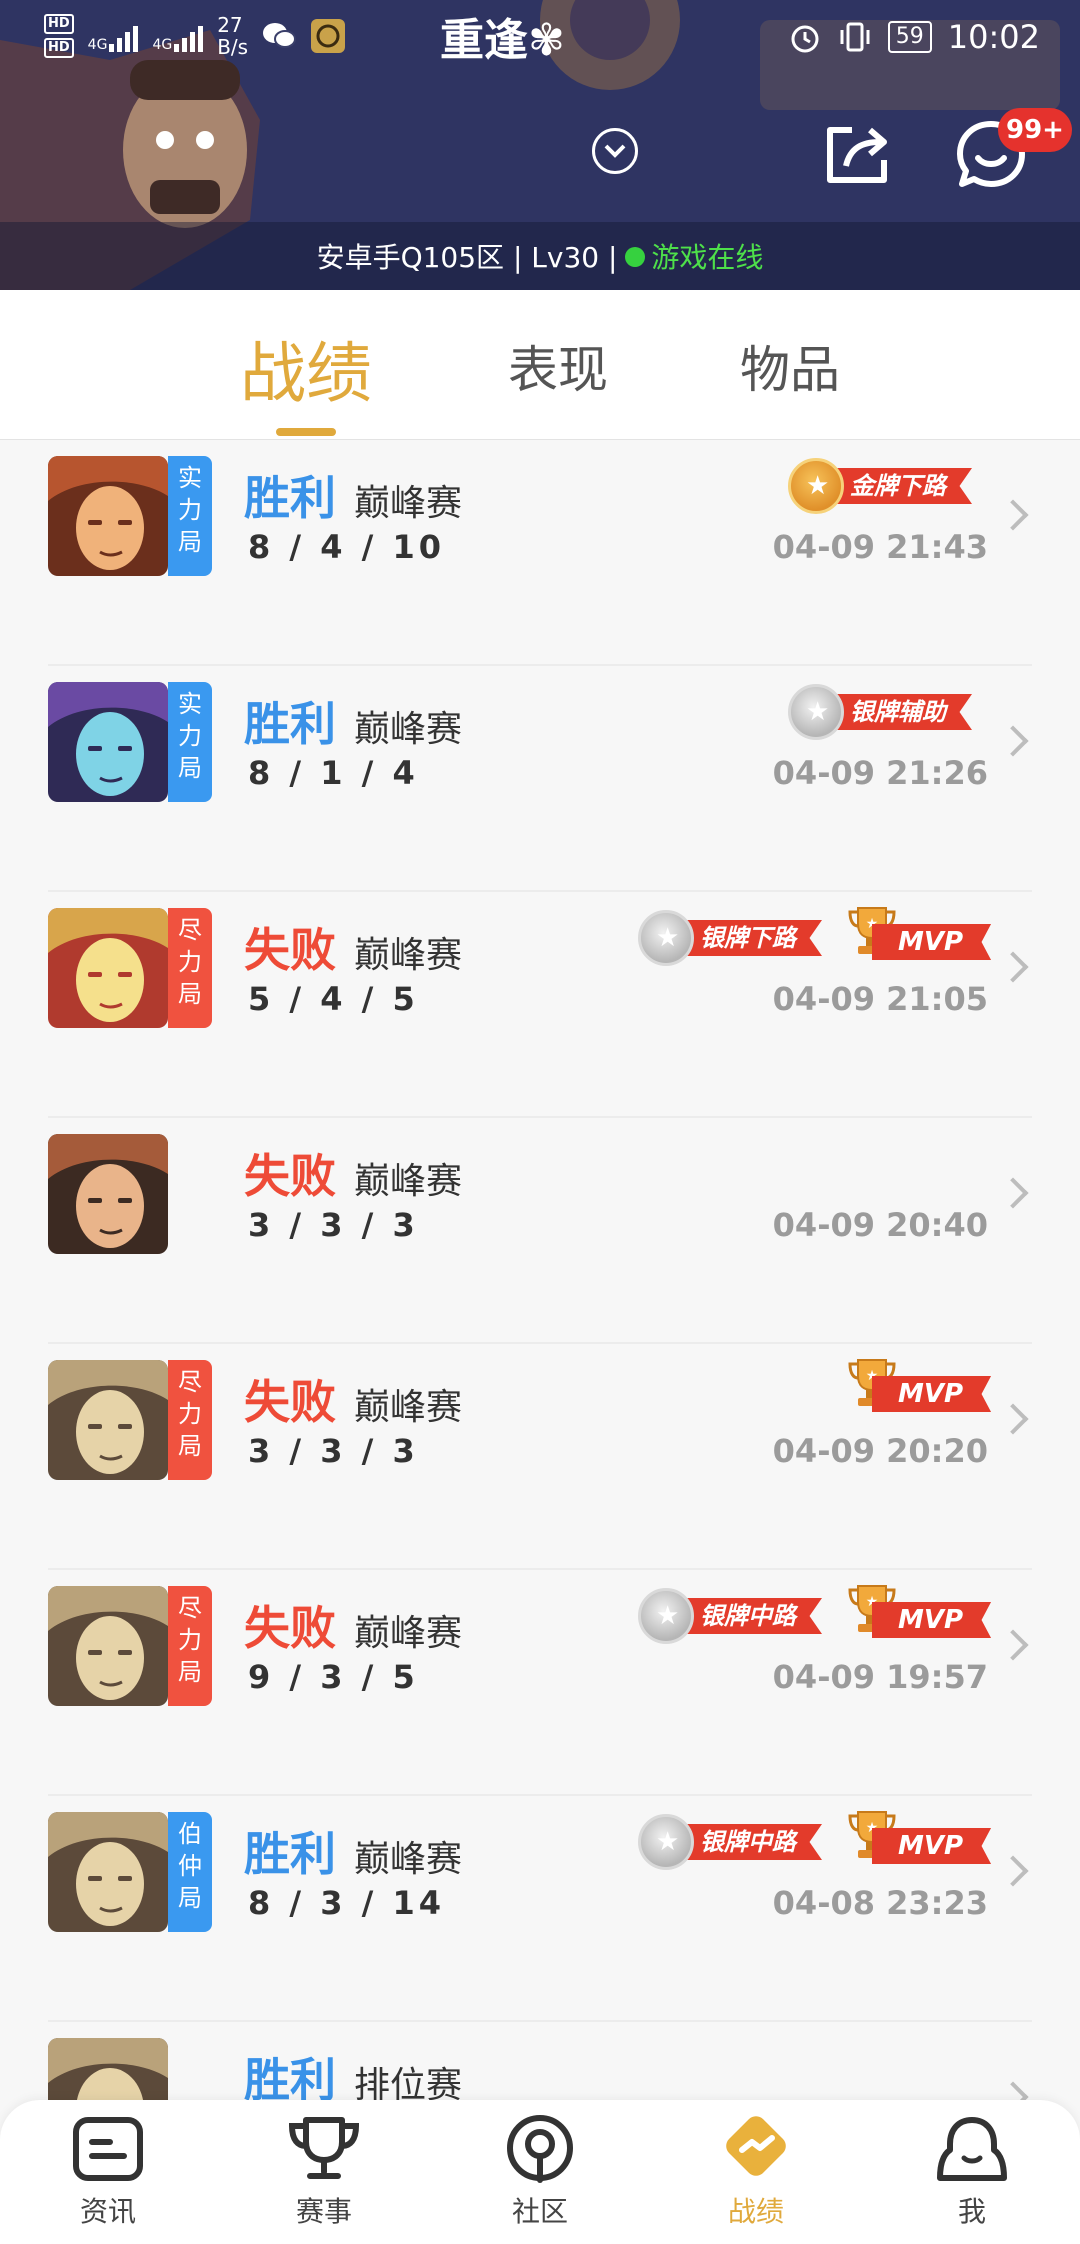 The image size is (1080, 2244). What do you see at coordinates (880, 1677) in the screenshot?
I see `match-time: 04-09 19:57` at bounding box center [880, 1677].